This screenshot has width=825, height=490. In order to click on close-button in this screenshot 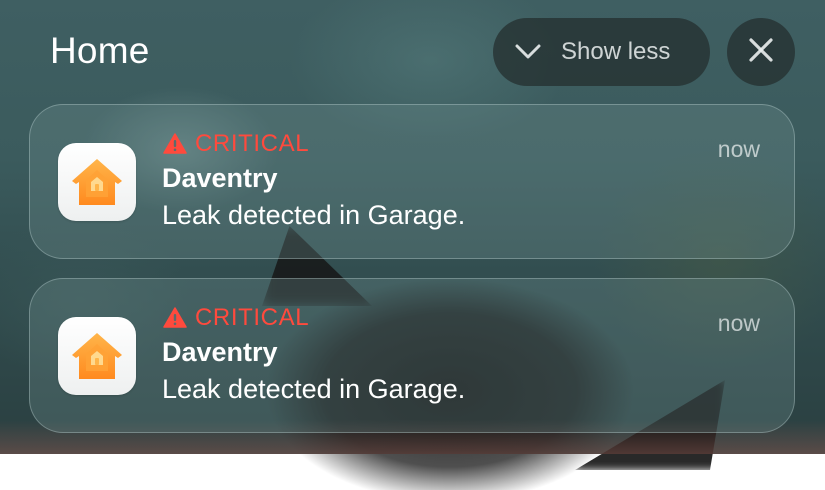, I will do `click(761, 52)`.